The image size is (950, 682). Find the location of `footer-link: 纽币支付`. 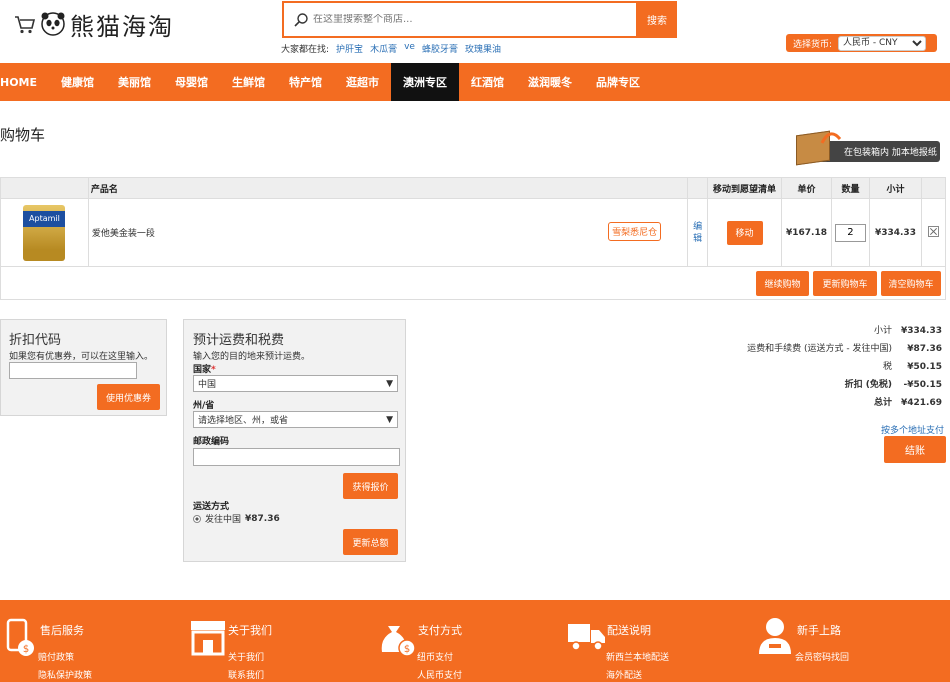

footer-link: 纽币支付 is located at coordinates (435, 656).